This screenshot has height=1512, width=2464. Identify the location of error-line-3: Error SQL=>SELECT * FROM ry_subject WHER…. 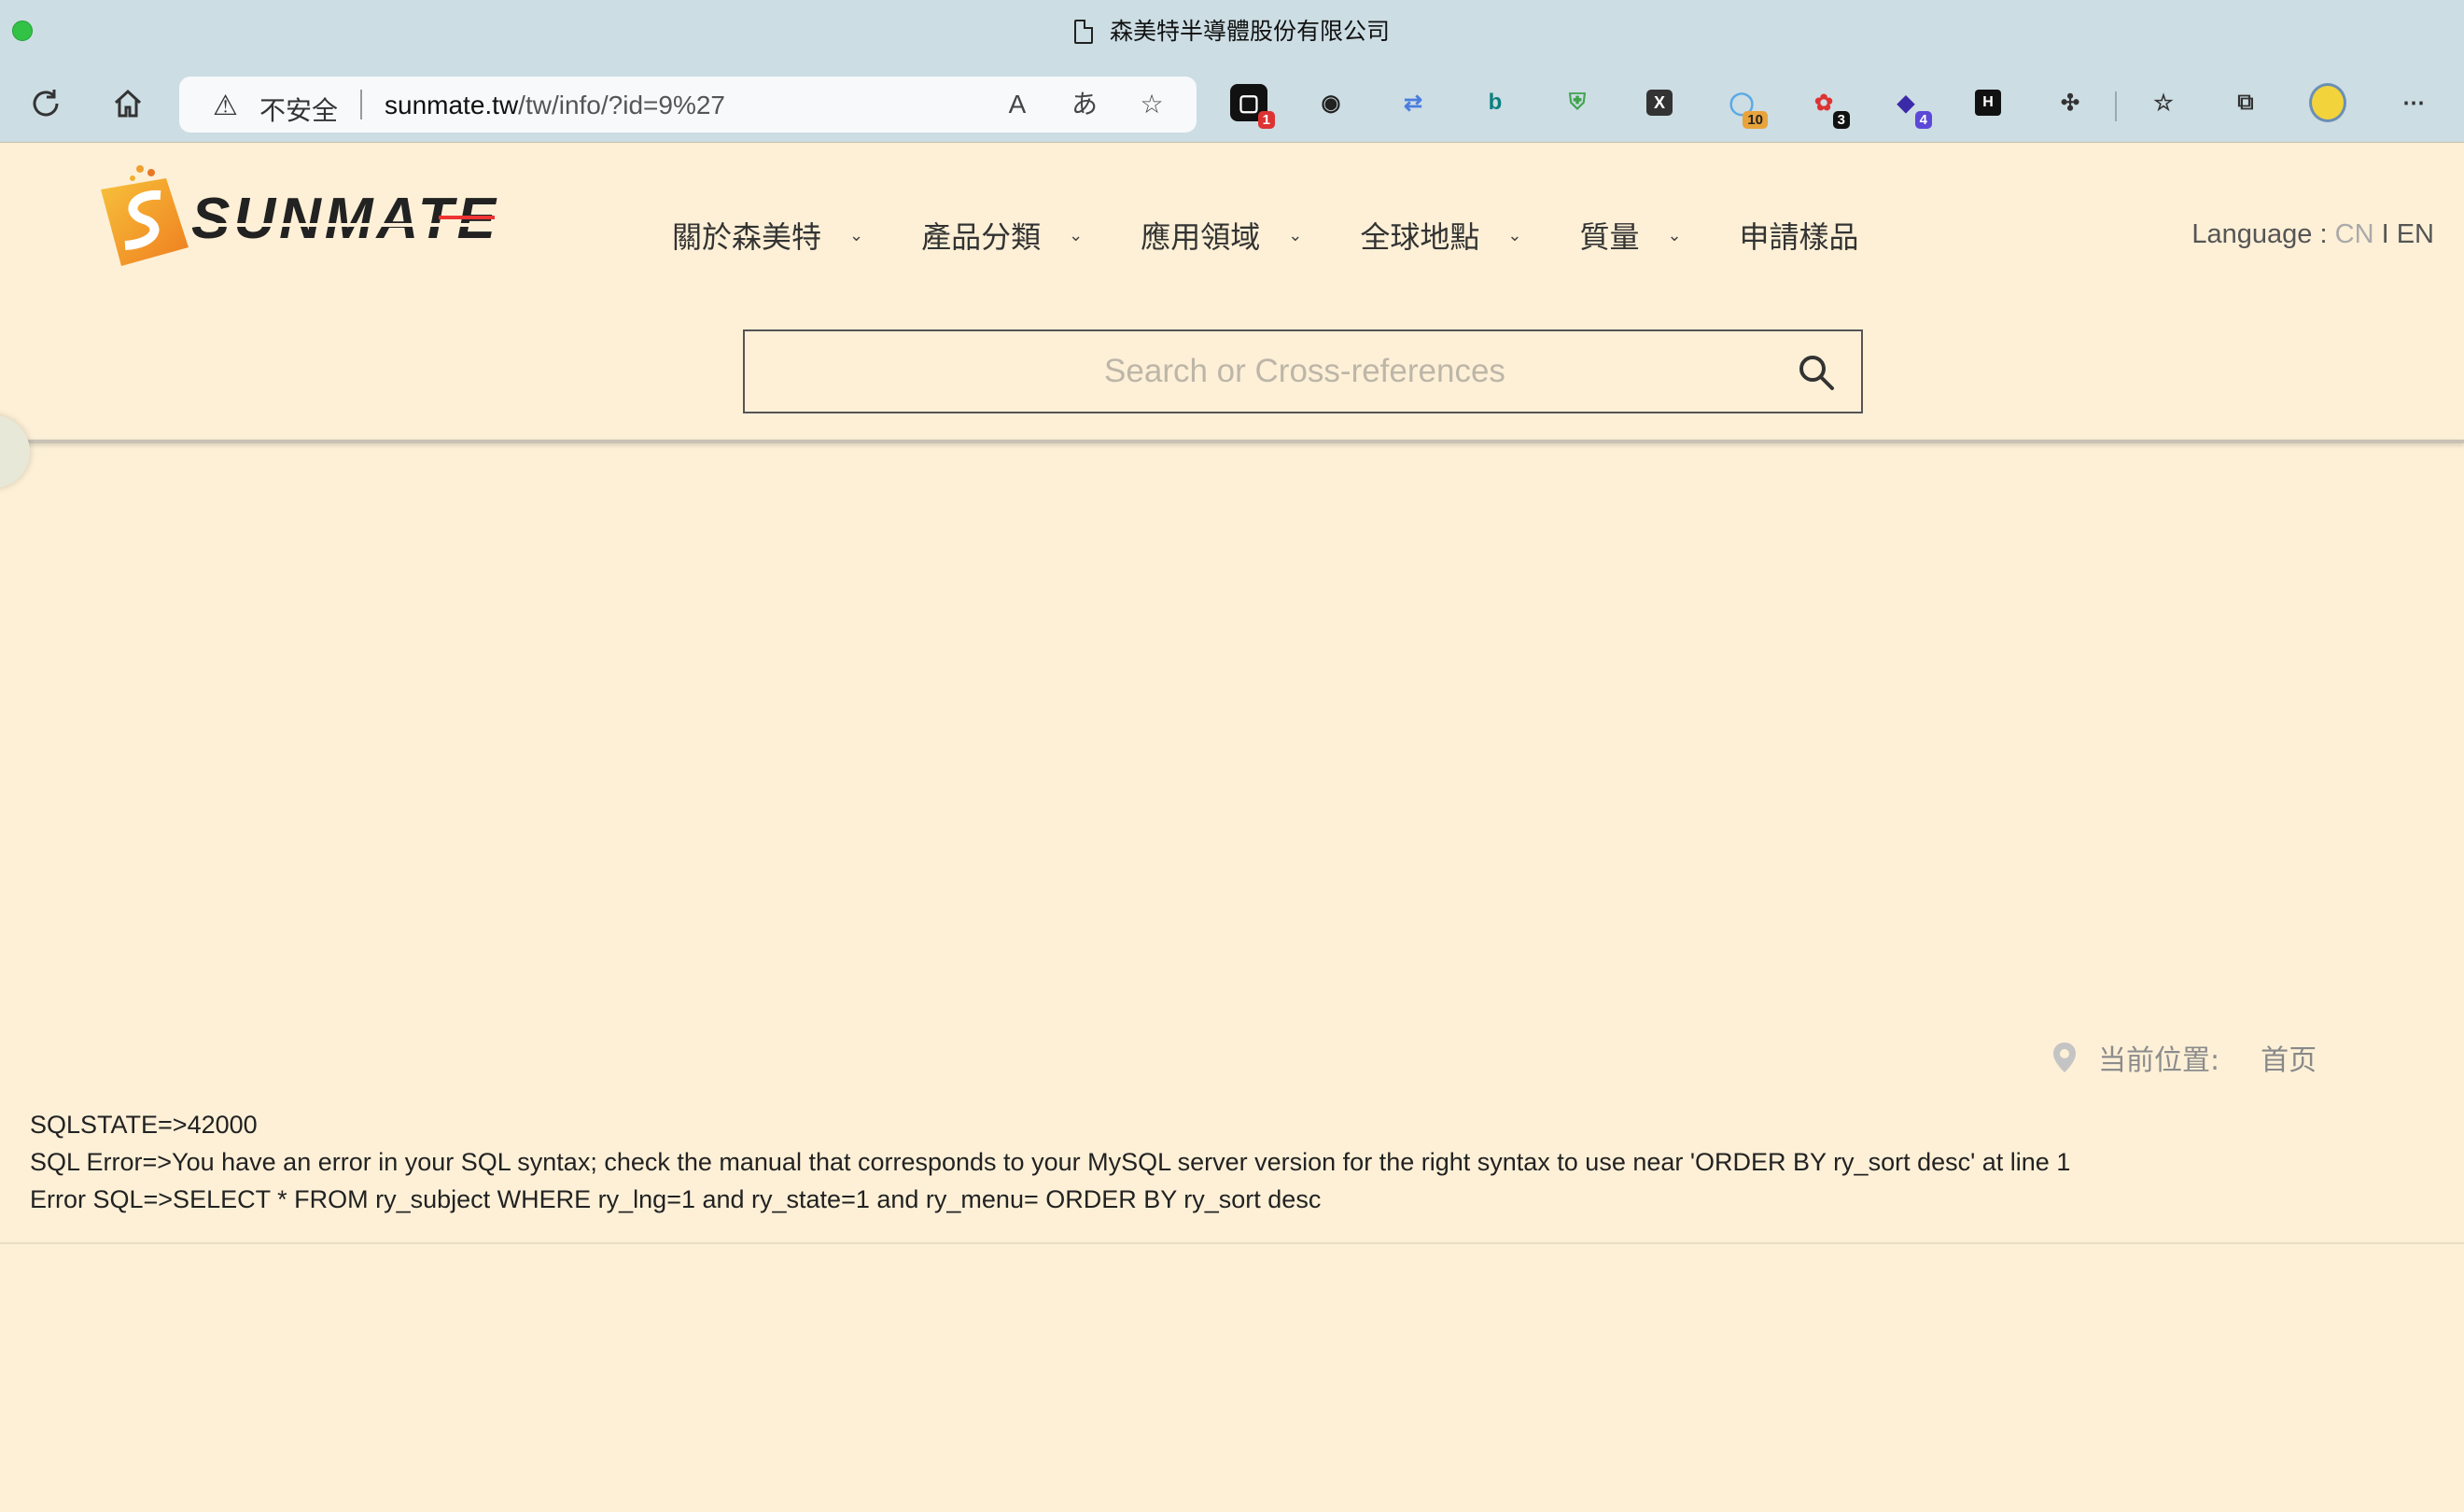
(676, 1199).